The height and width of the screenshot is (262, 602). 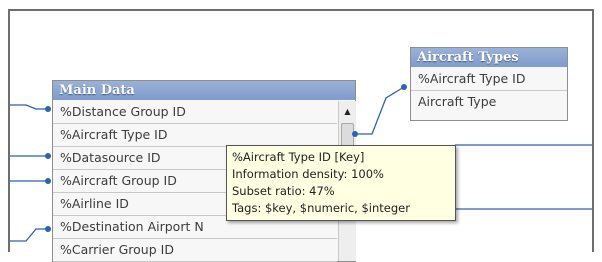 What do you see at coordinates (195, 135) in the screenshot?
I see `field-aircraft-type-id: %Aircraft Type ID` at bounding box center [195, 135].